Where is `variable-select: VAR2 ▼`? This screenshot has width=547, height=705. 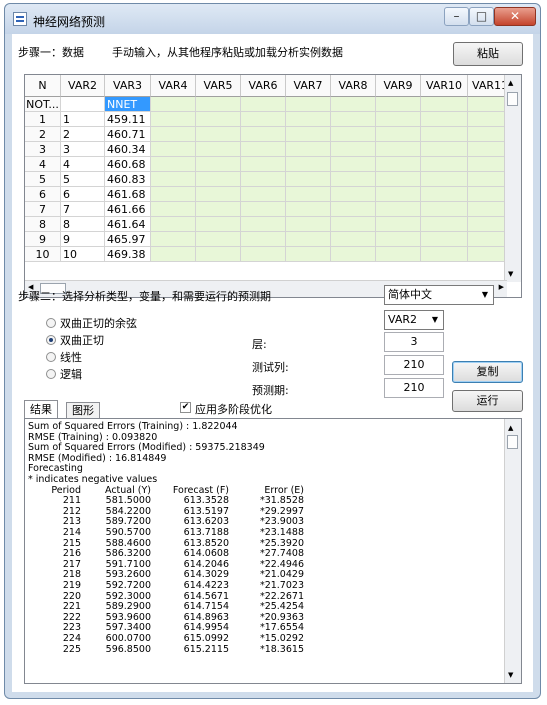
variable-select: VAR2 ▼ is located at coordinates (414, 320).